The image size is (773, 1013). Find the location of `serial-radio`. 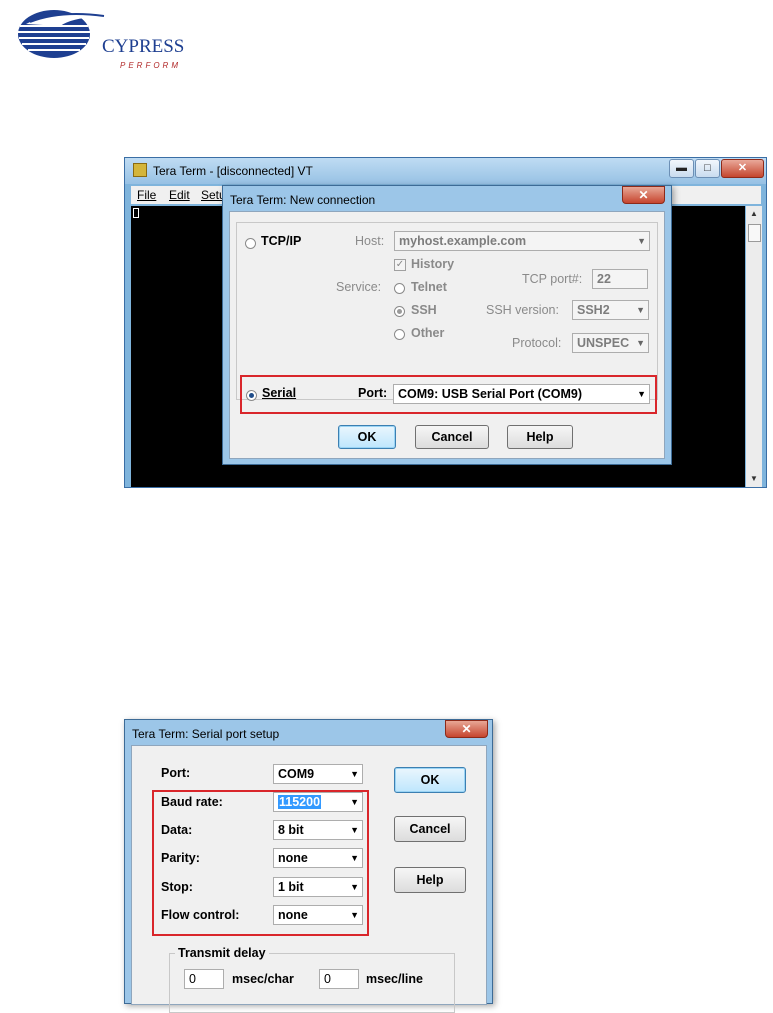

serial-radio is located at coordinates (251, 395).